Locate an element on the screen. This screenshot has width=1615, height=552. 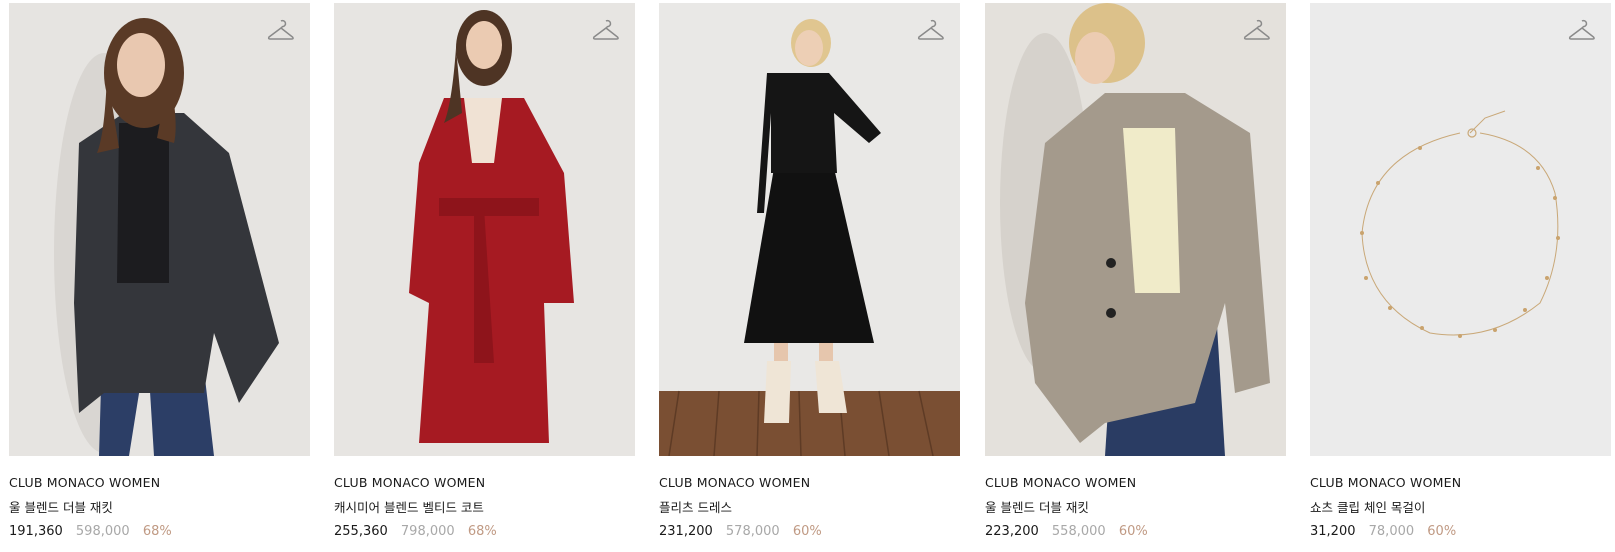
product-price-row: 191,360 598,000 68% is located at coordinates (159, 532).